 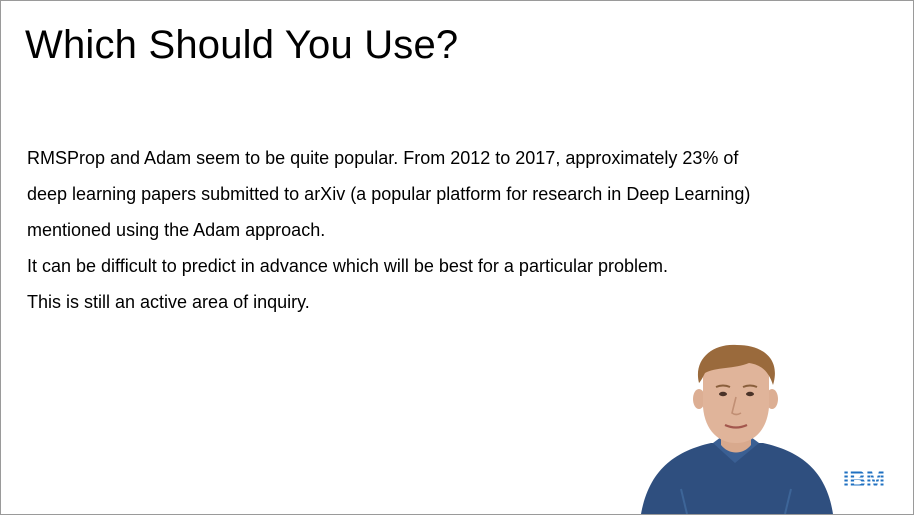 What do you see at coordinates (242, 45) in the screenshot?
I see `slide-title: Which Should You Use?` at bounding box center [242, 45].